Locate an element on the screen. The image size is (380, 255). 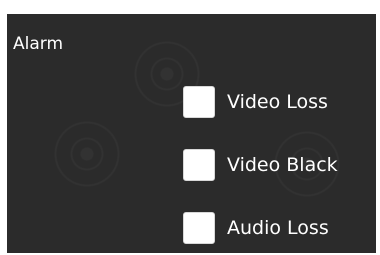
option-audio-loss: Audio Loss is located at coordinates (256, 228).